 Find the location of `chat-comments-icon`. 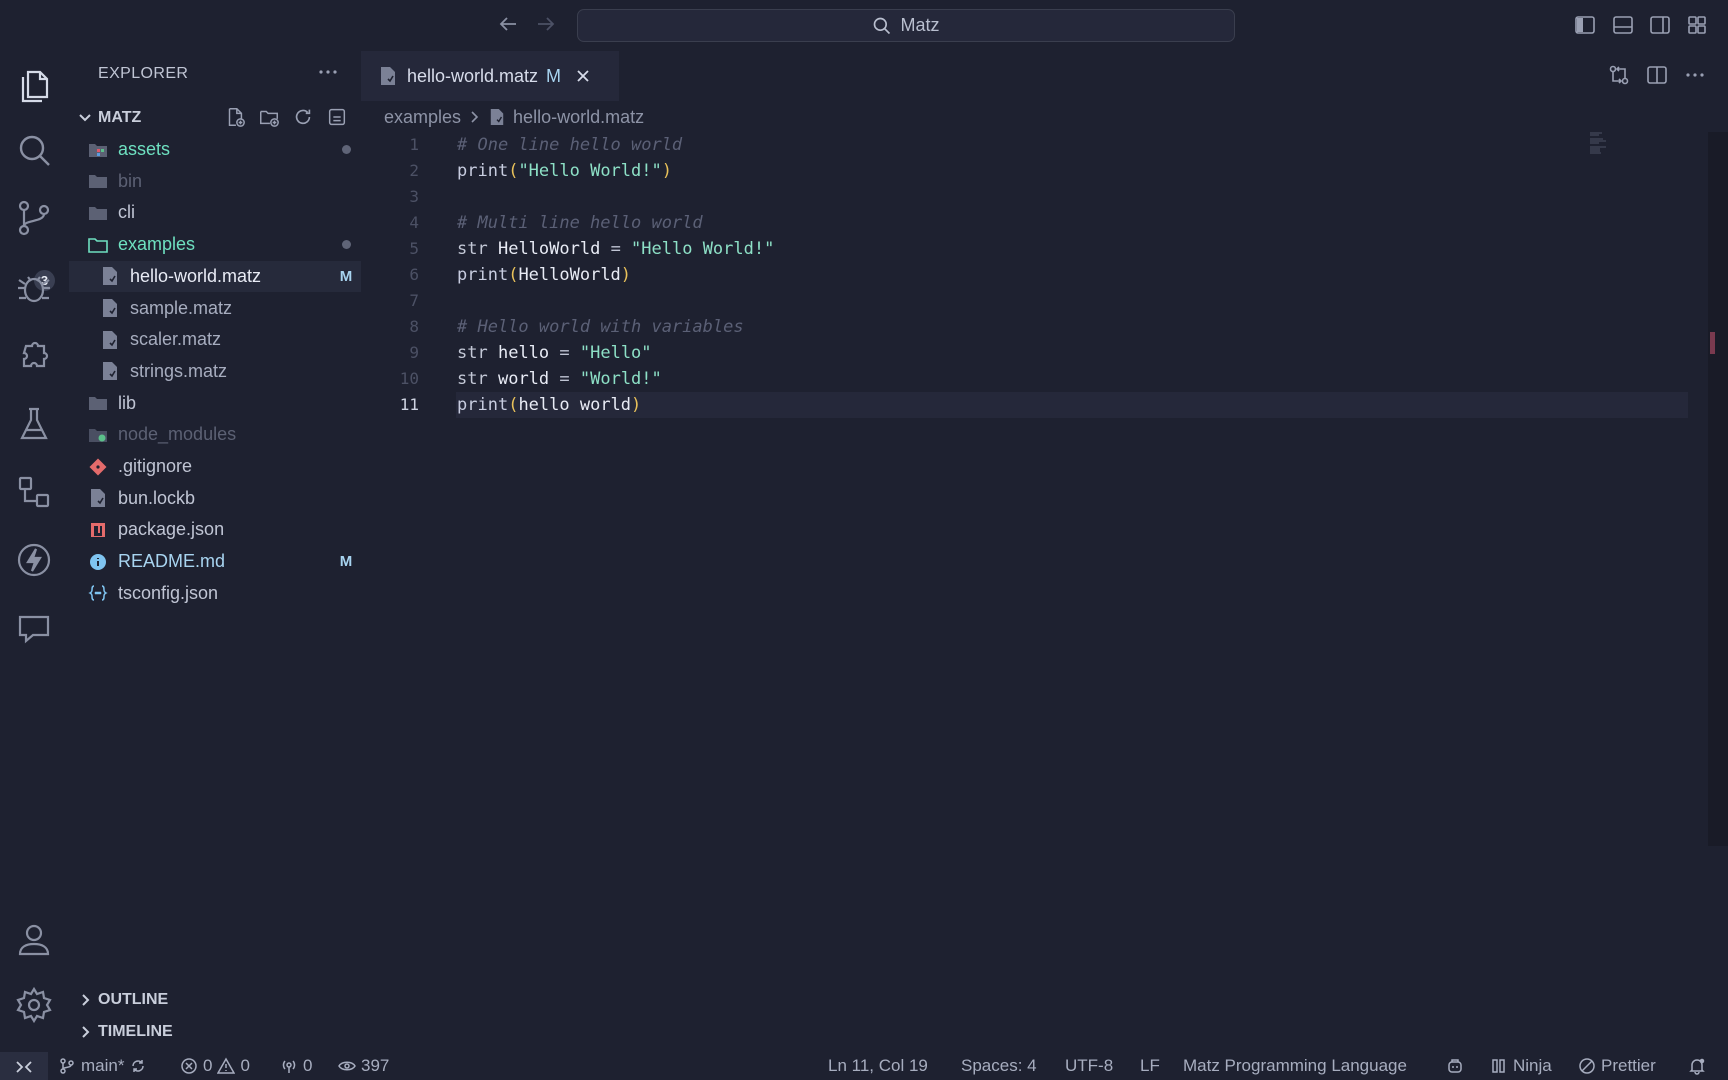

chat-comments-icon is located at coordinates (34, 628).